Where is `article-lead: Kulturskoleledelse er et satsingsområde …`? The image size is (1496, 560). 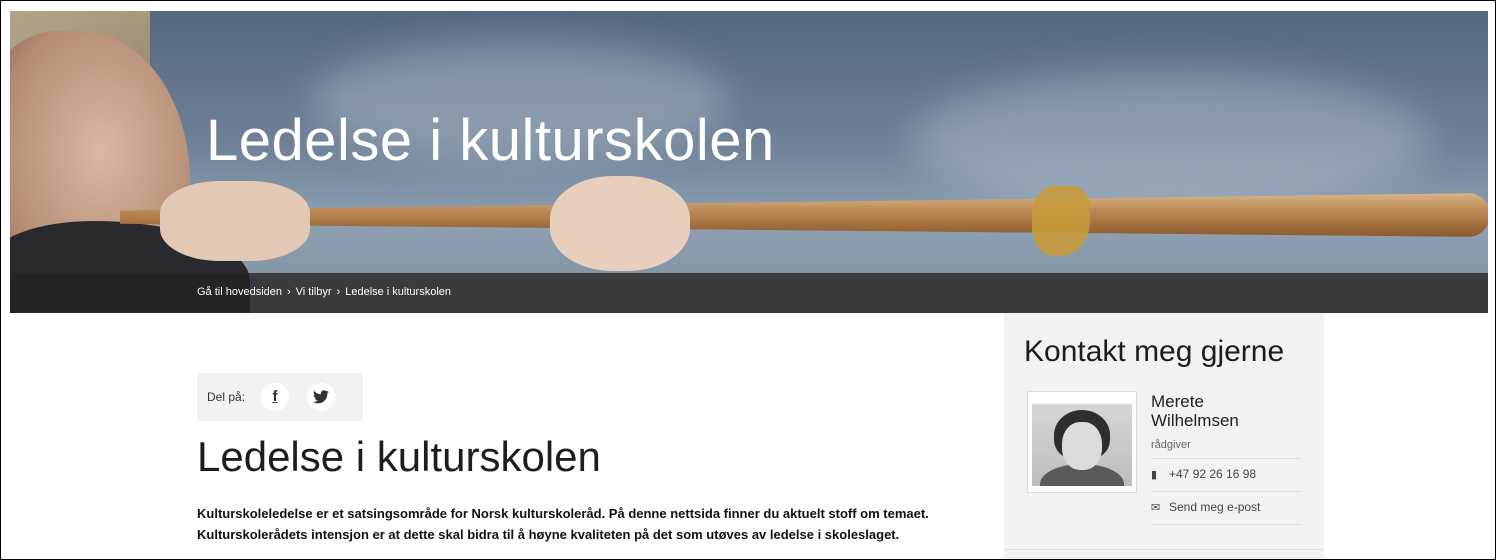 article-lead: Kulturskoleledelse er et satsingsområde … is located at coordinates (563, 524).